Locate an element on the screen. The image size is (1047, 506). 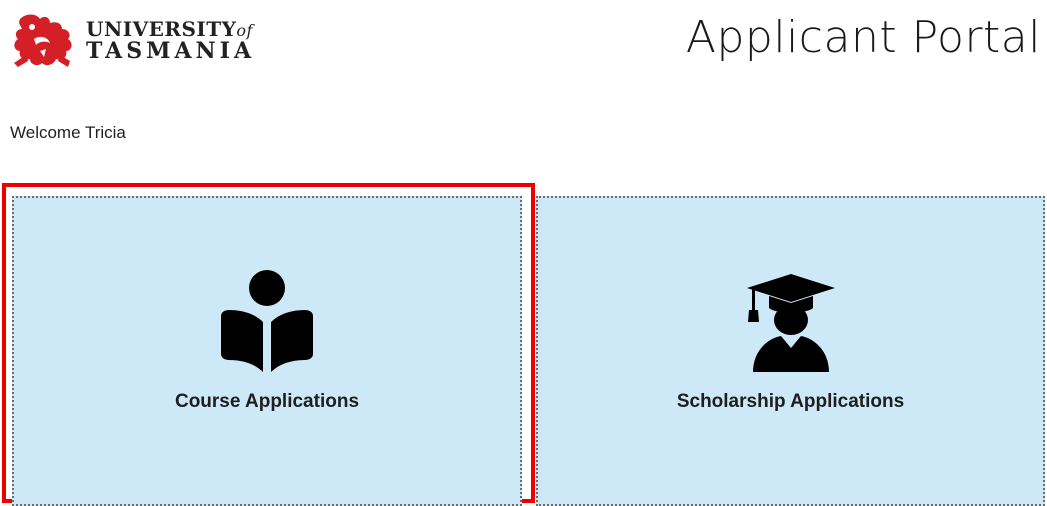
logo-wordmark: UNIVERSITYof TASMANIA is located at coordinates (170, 40).